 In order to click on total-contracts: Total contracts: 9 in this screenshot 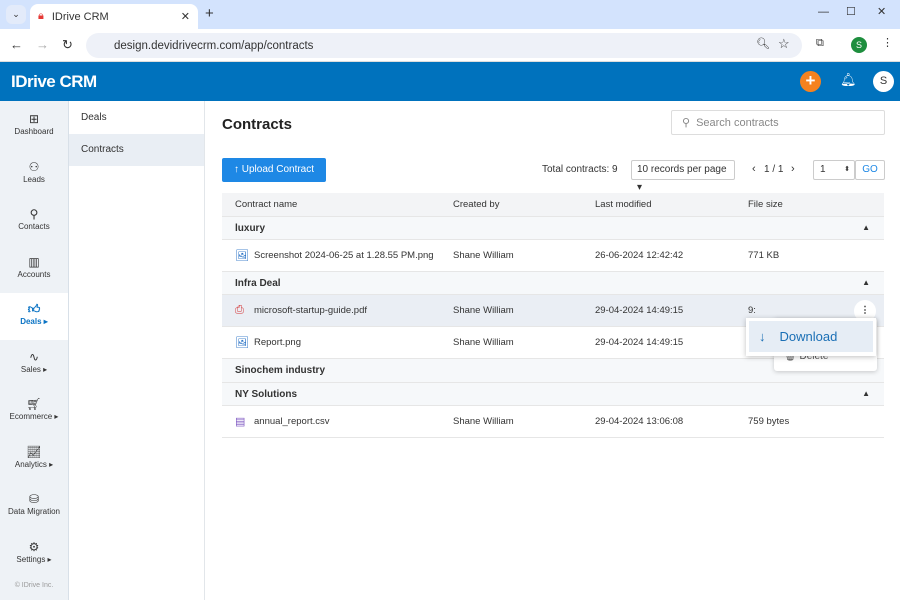, I will do `click(580, 169)`.